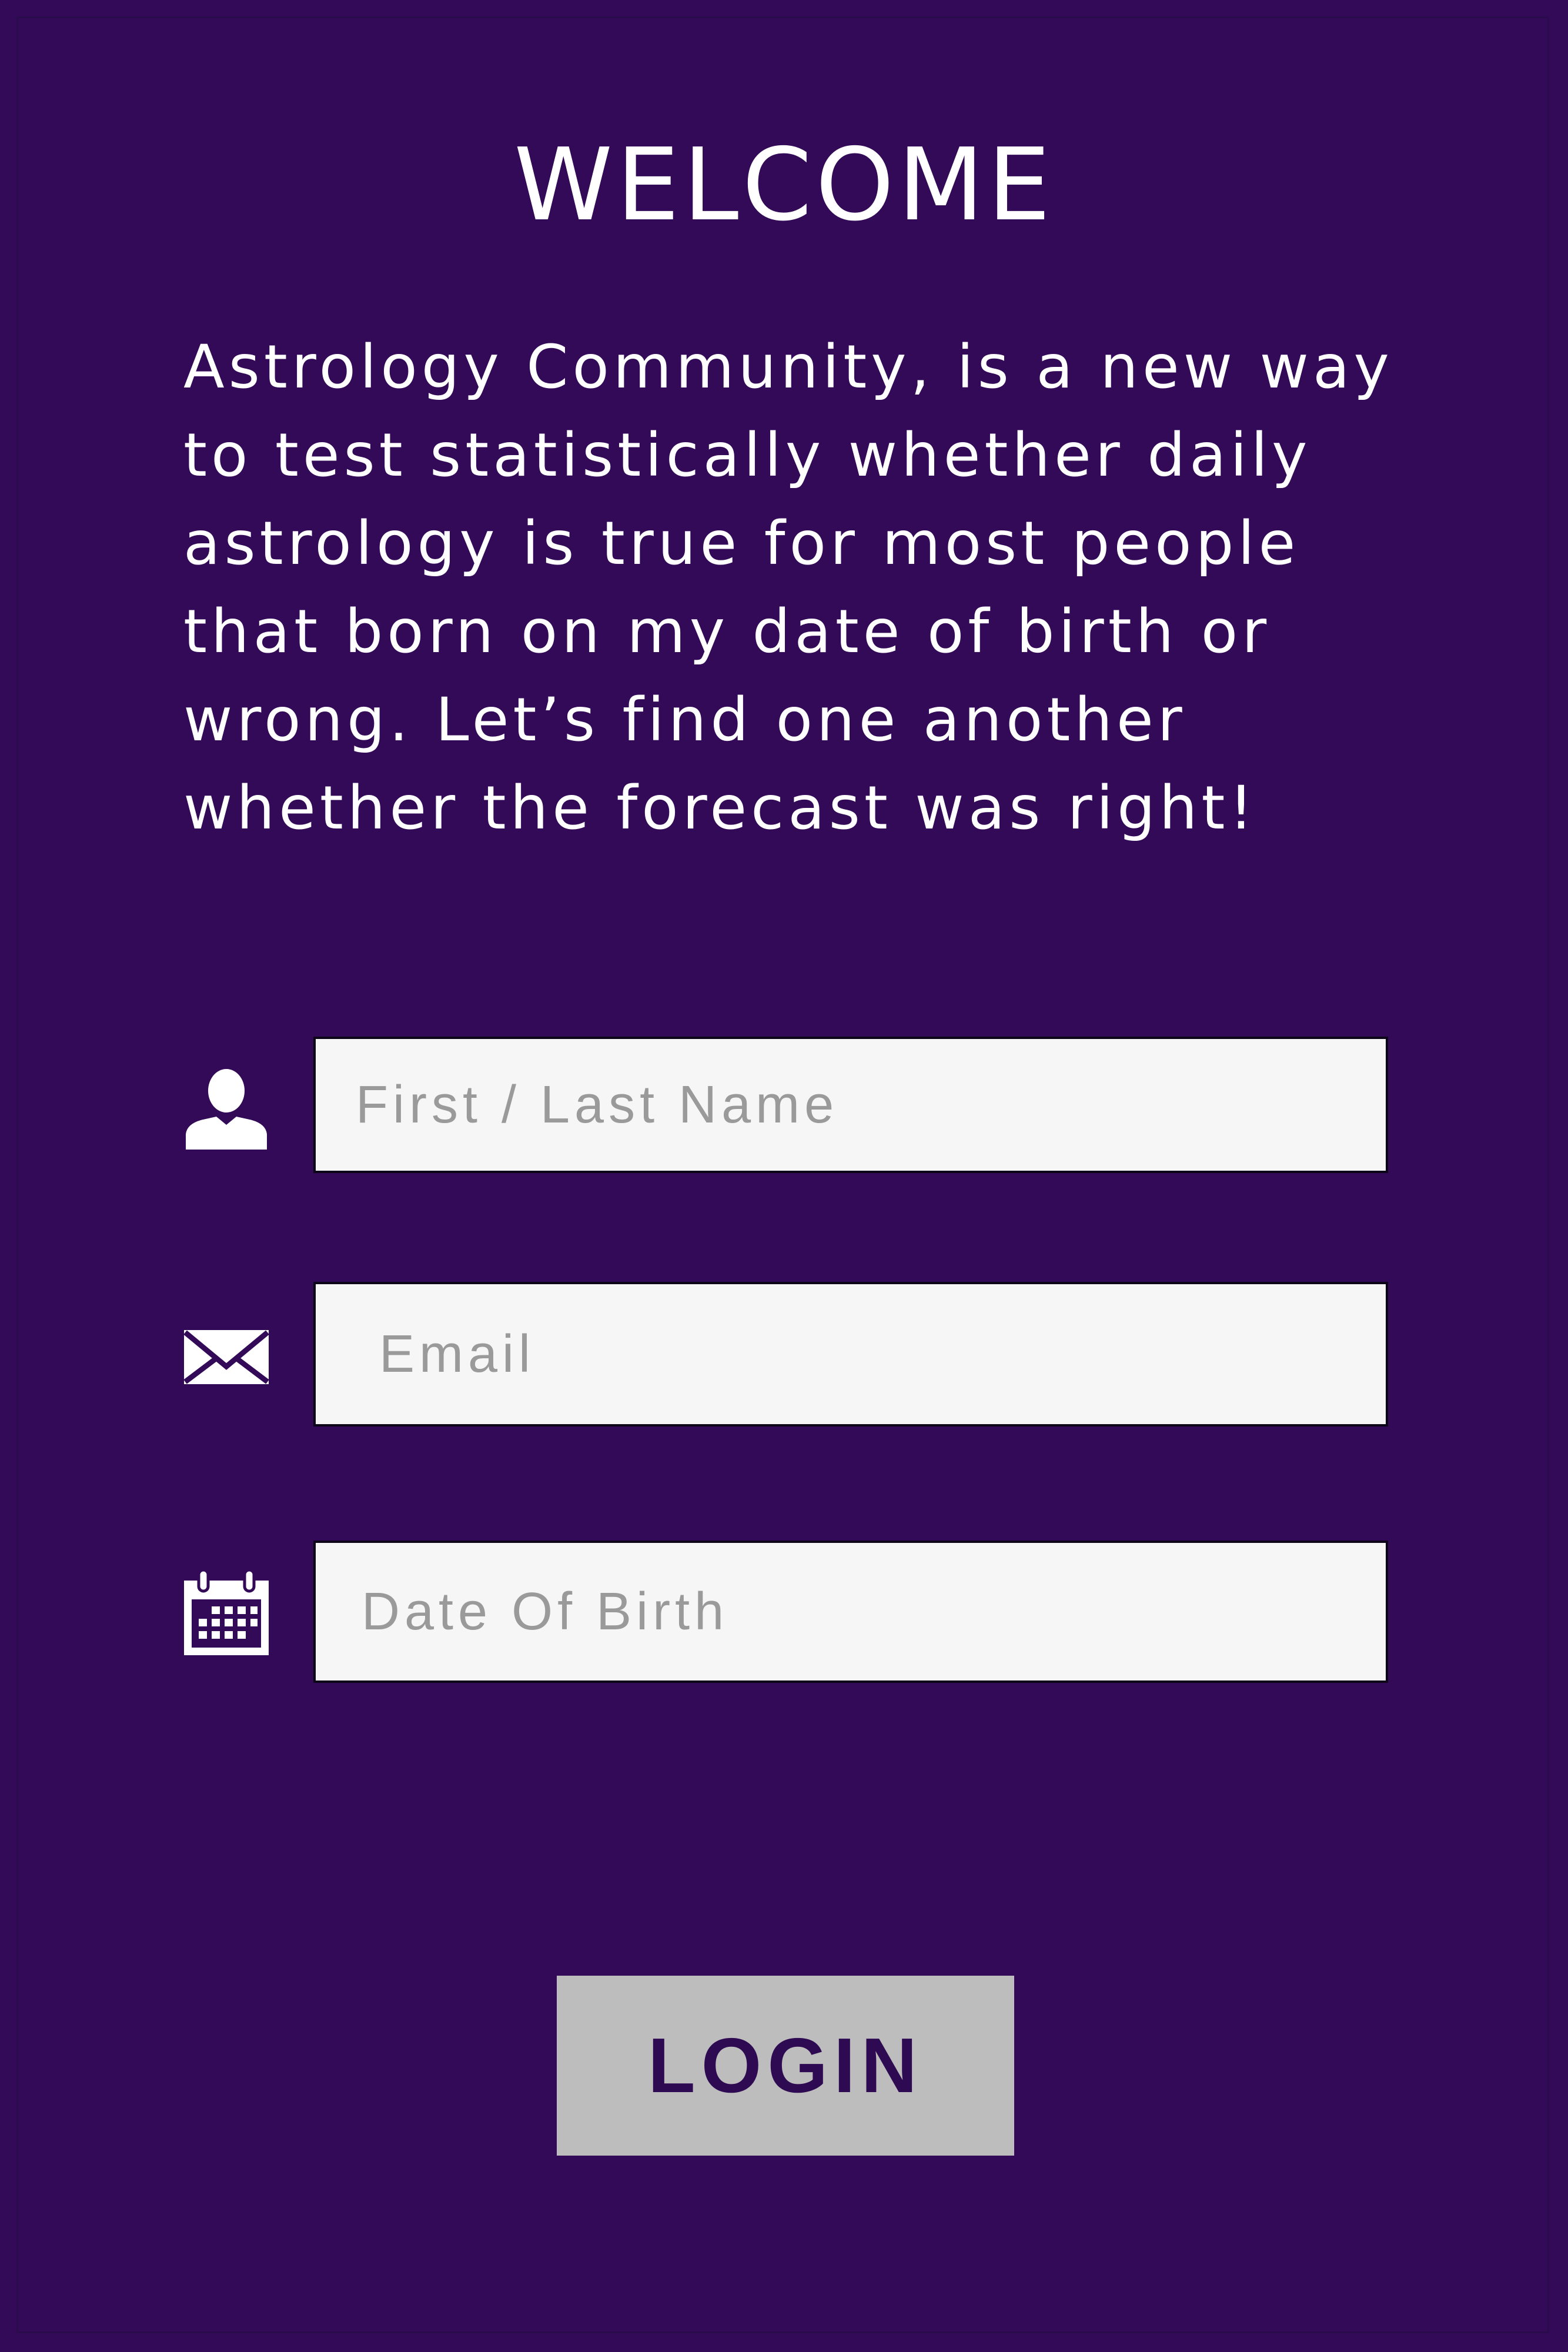 Image resolution: width=1568 pixels, height=2352 pixels. I want to click on login-button: LOGIN, so click(786, 2066).